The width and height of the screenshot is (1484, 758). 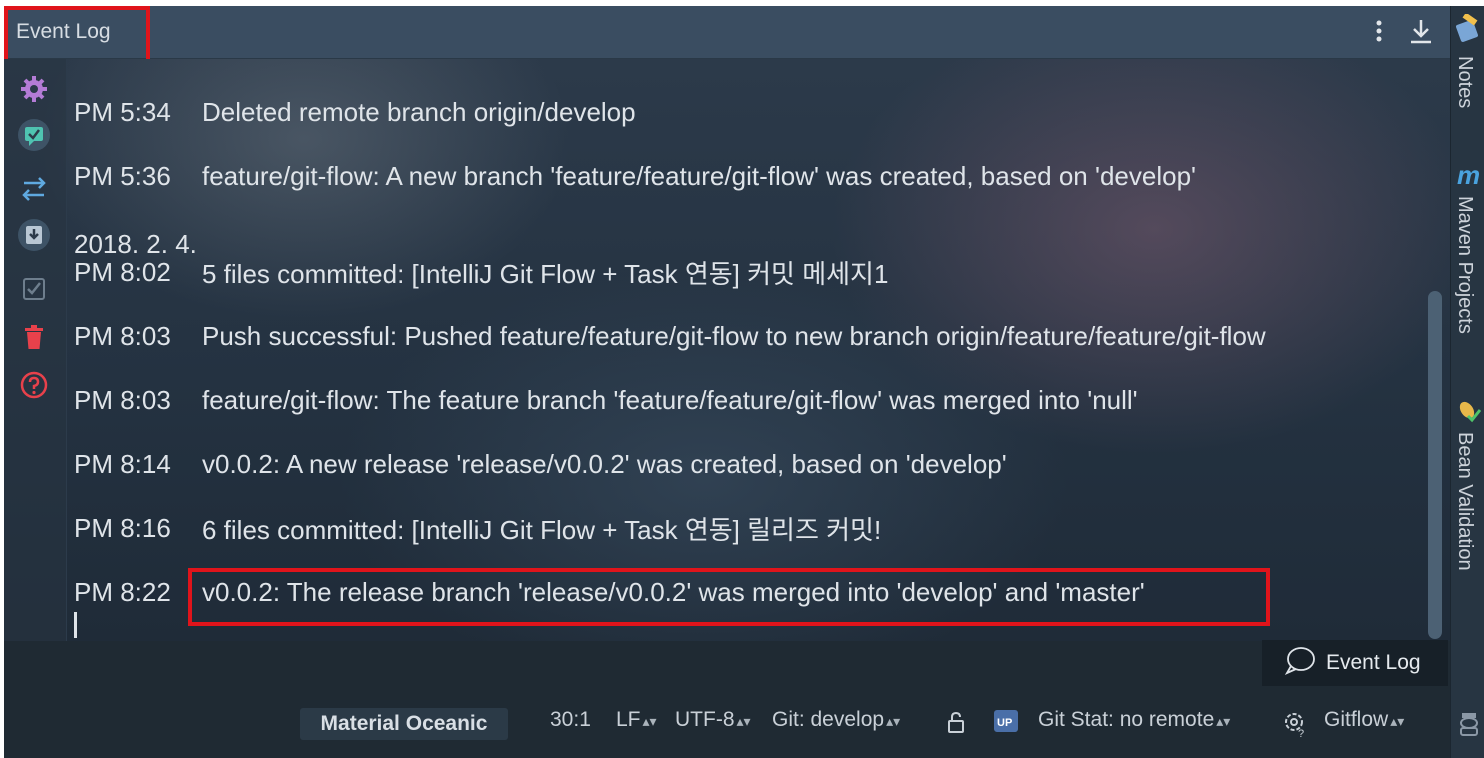 I want to click on more-options-icon, so click(x=1379, y=31).